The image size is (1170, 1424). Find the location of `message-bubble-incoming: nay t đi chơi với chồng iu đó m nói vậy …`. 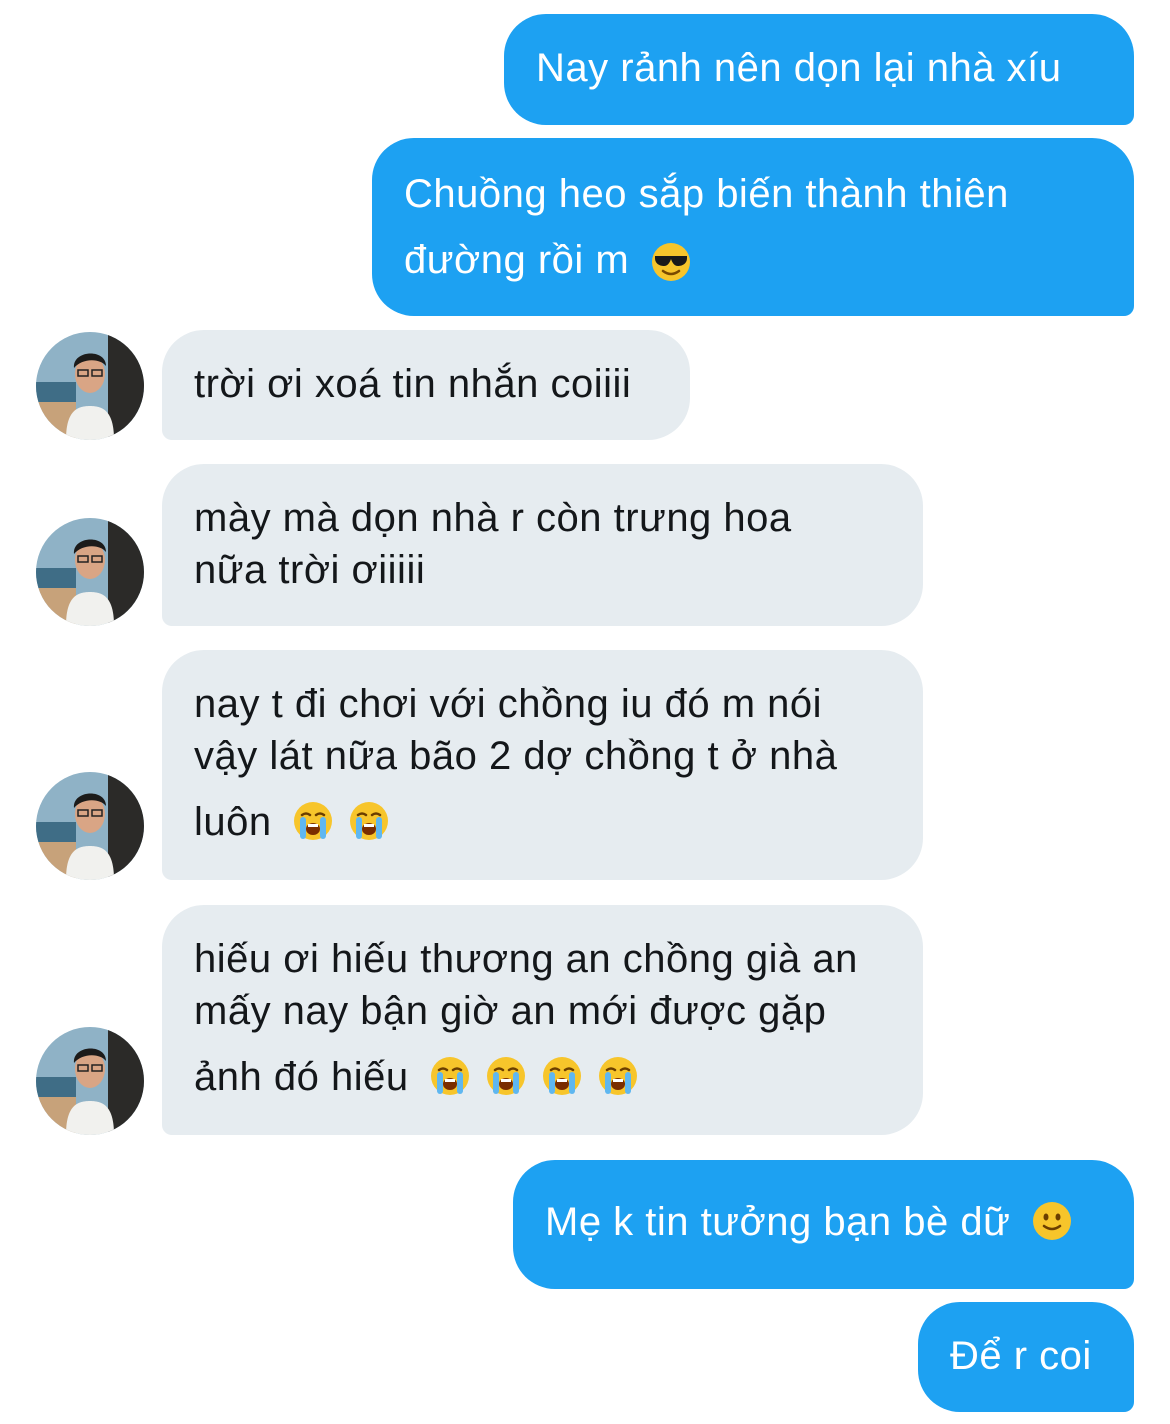

message-bubble-incoming: nay t đi chơi với chồng iu đó m nói vậy … is located at coordinates (542, 765).